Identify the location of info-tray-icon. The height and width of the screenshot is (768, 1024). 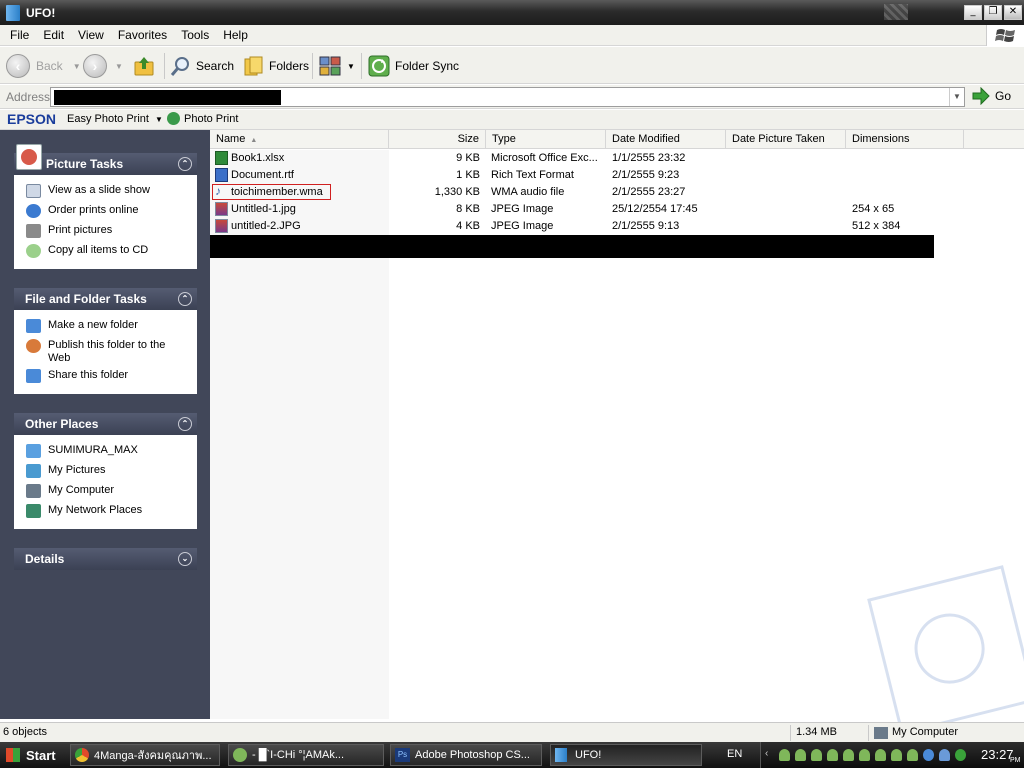
(960, 755).